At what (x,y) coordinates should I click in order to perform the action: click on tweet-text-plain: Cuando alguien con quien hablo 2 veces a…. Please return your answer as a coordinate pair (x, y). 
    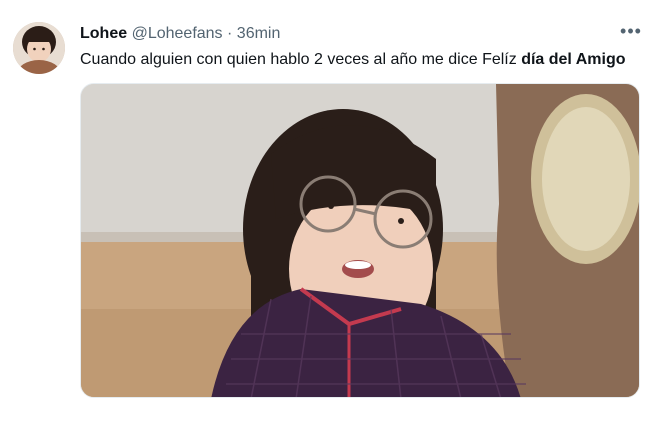
    Looking at the image, I should click on (301, 59).